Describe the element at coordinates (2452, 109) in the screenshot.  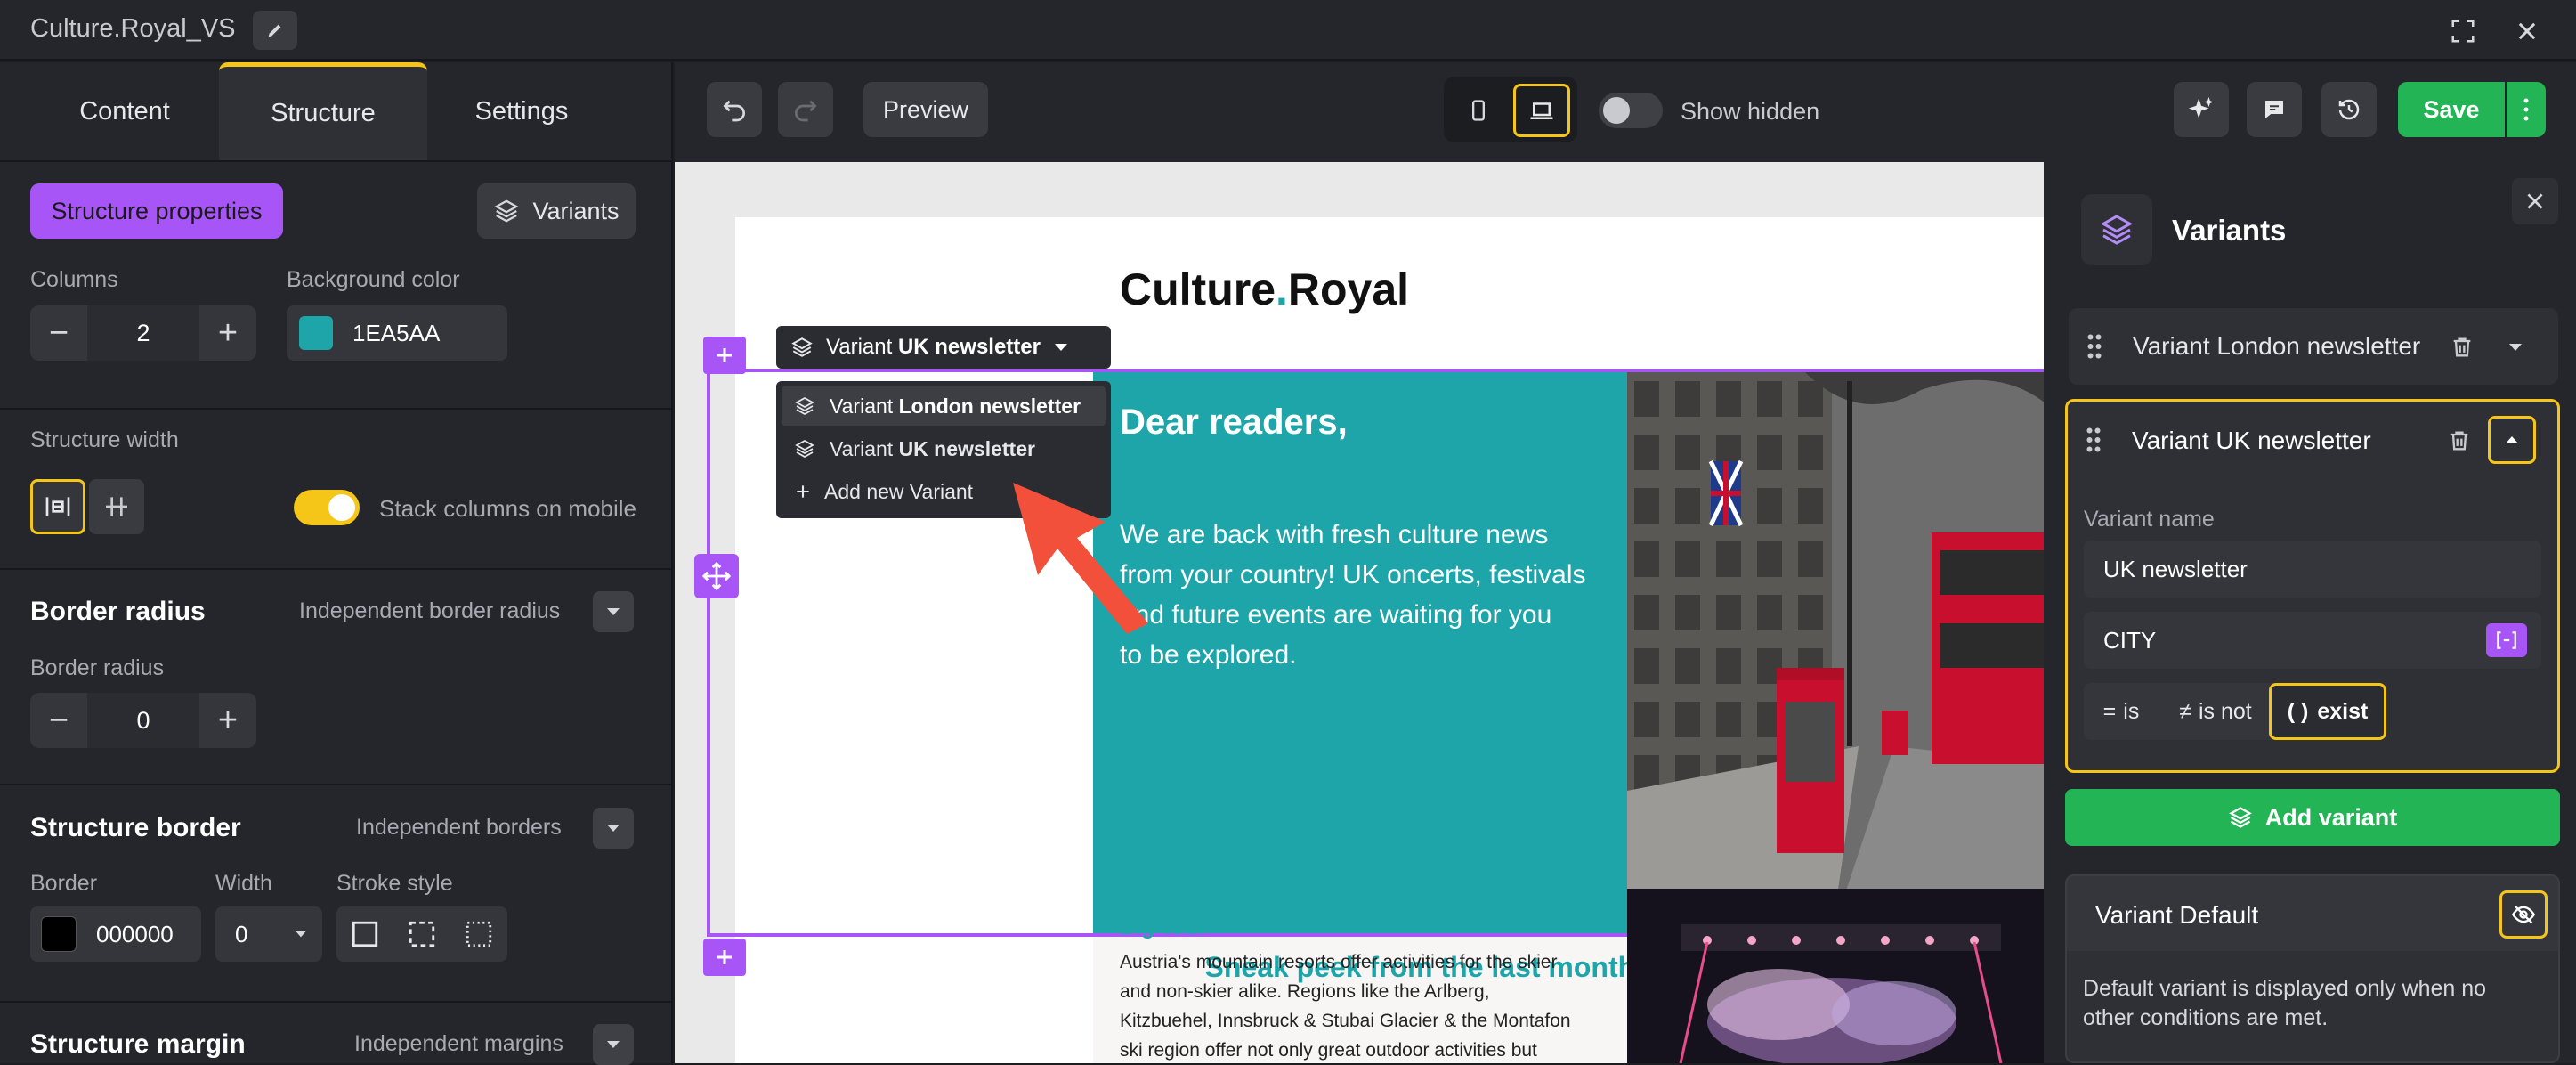
I see `save-button: Save` at that location.